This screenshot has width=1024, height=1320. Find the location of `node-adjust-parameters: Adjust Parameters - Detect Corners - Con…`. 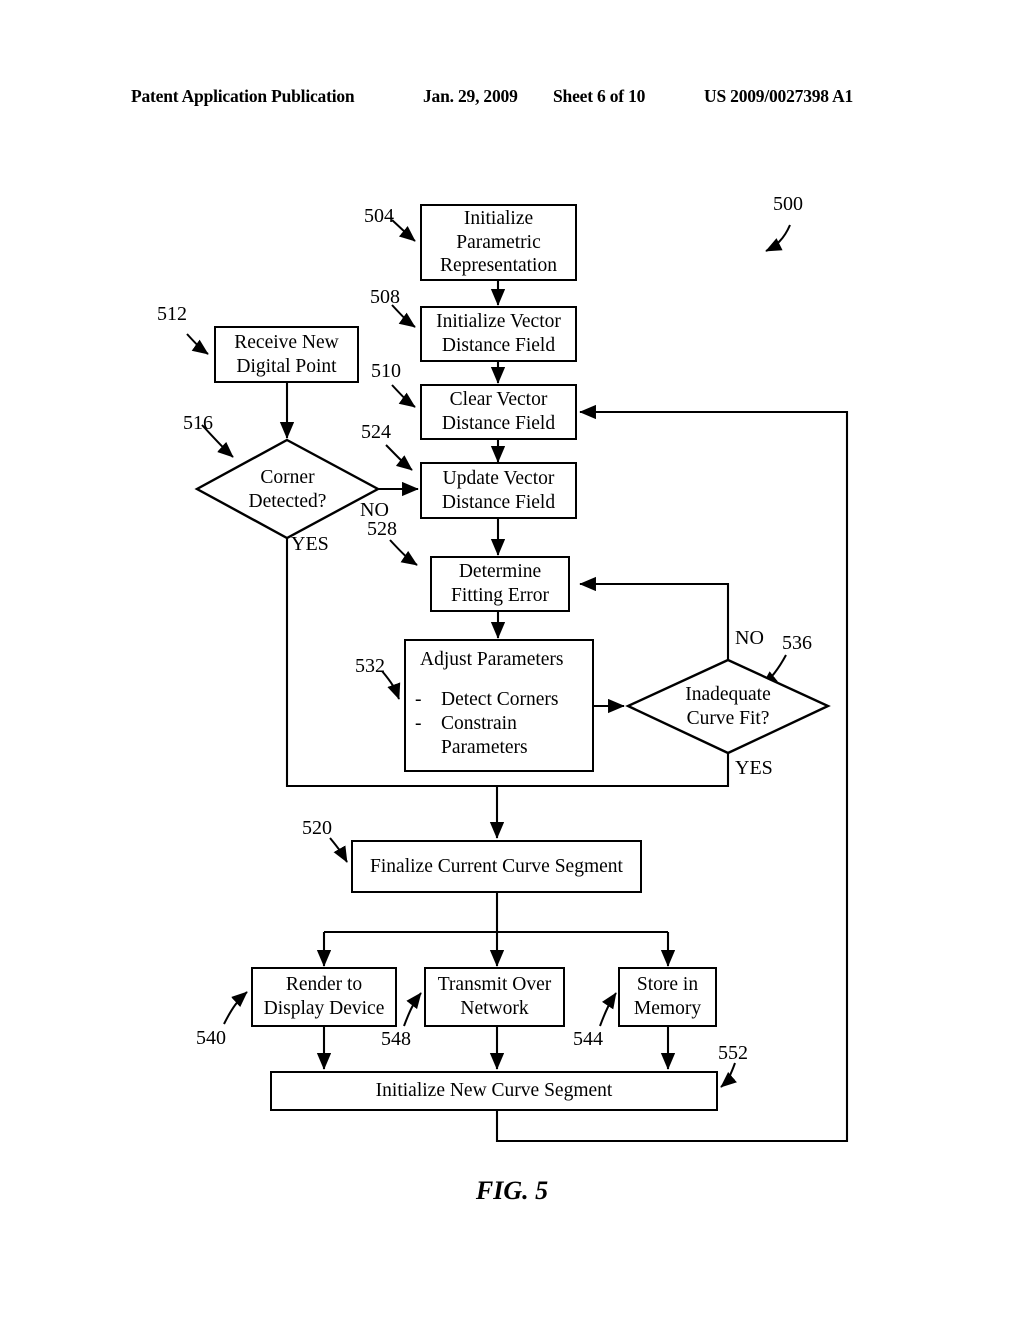

node-adjust-parameters: Adjust Parameters - Detect Corners - Con… is located at coordinates (499, 705).